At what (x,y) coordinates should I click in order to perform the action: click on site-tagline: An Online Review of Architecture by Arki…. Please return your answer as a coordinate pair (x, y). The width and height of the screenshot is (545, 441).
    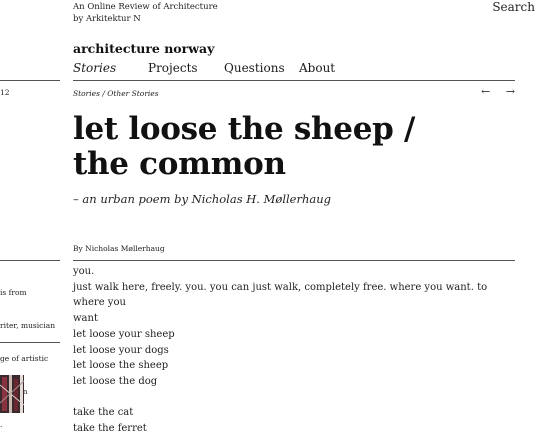
    Looking at the image, I should click on (145, 13).